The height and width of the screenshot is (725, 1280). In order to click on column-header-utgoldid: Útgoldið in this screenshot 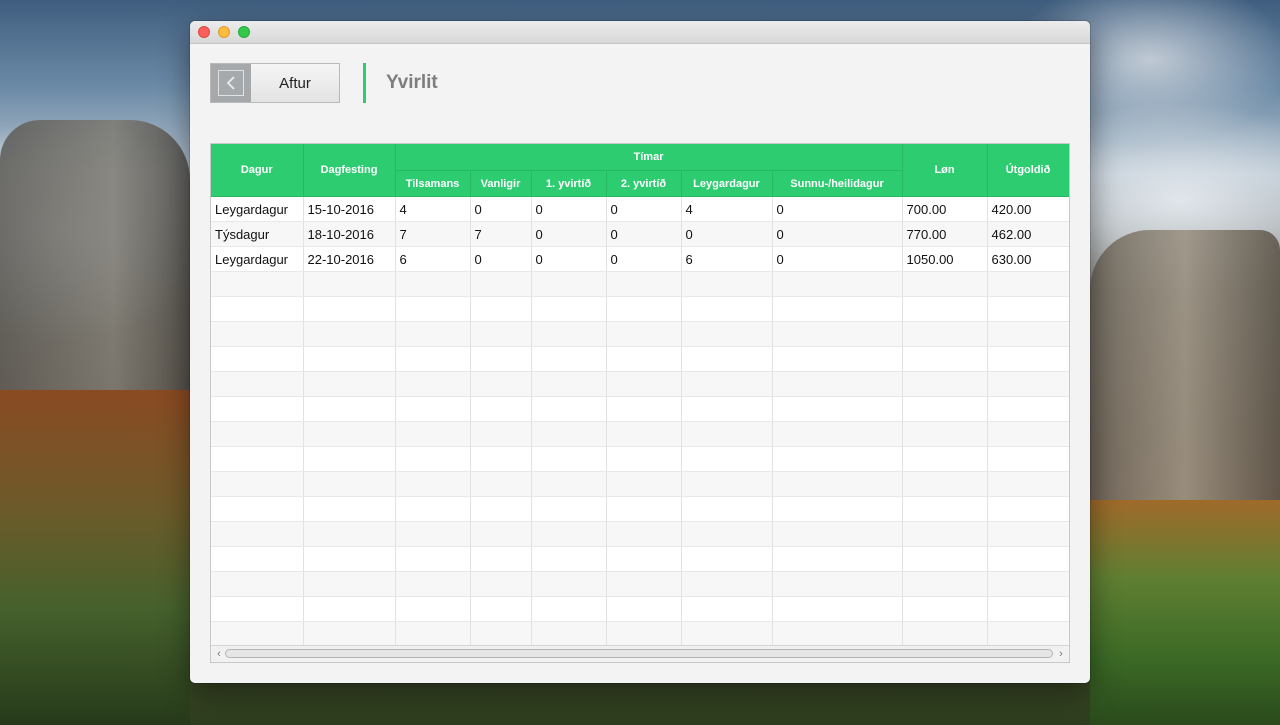, I will do `click(1028, 170)`.